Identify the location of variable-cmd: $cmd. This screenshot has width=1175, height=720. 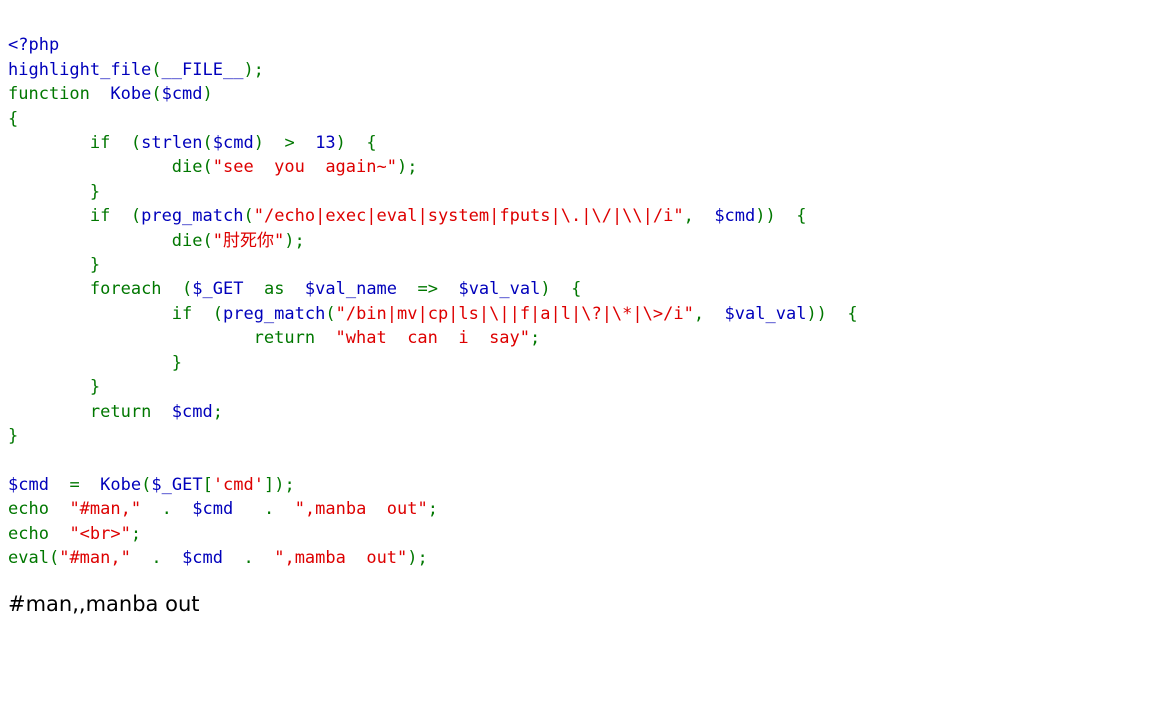
(28, 484).